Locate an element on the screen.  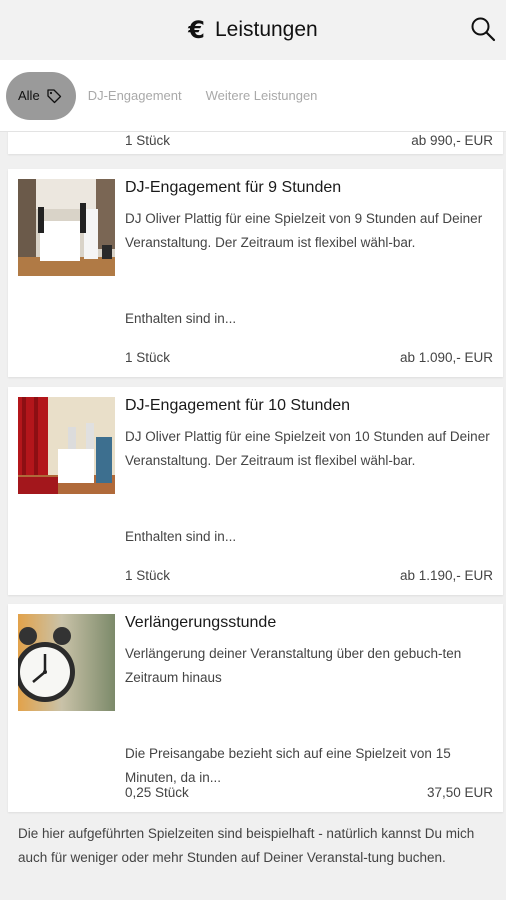
service-image-red-curtain is located at coordinates (66, 445).